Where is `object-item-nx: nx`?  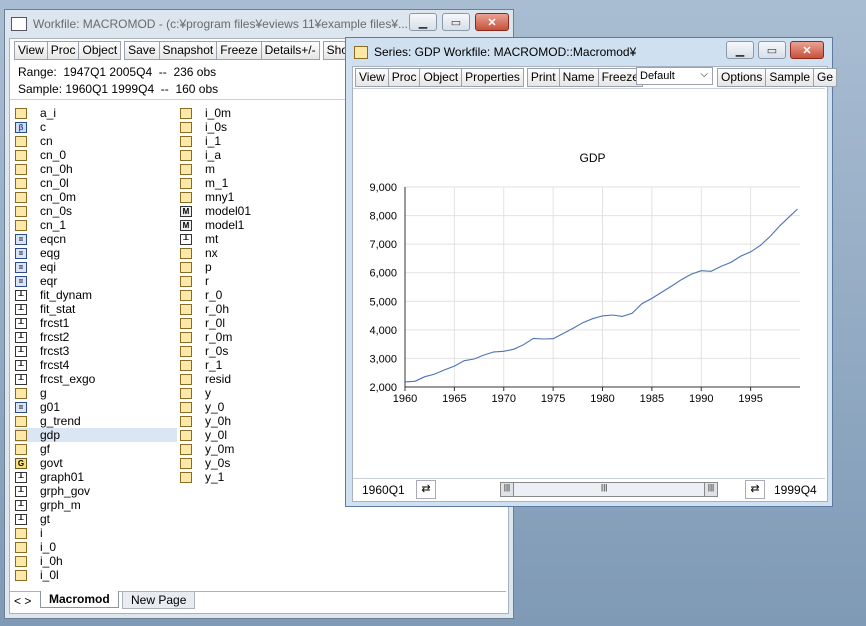 object-item-nx: nx is located at coordinates (199, 253).